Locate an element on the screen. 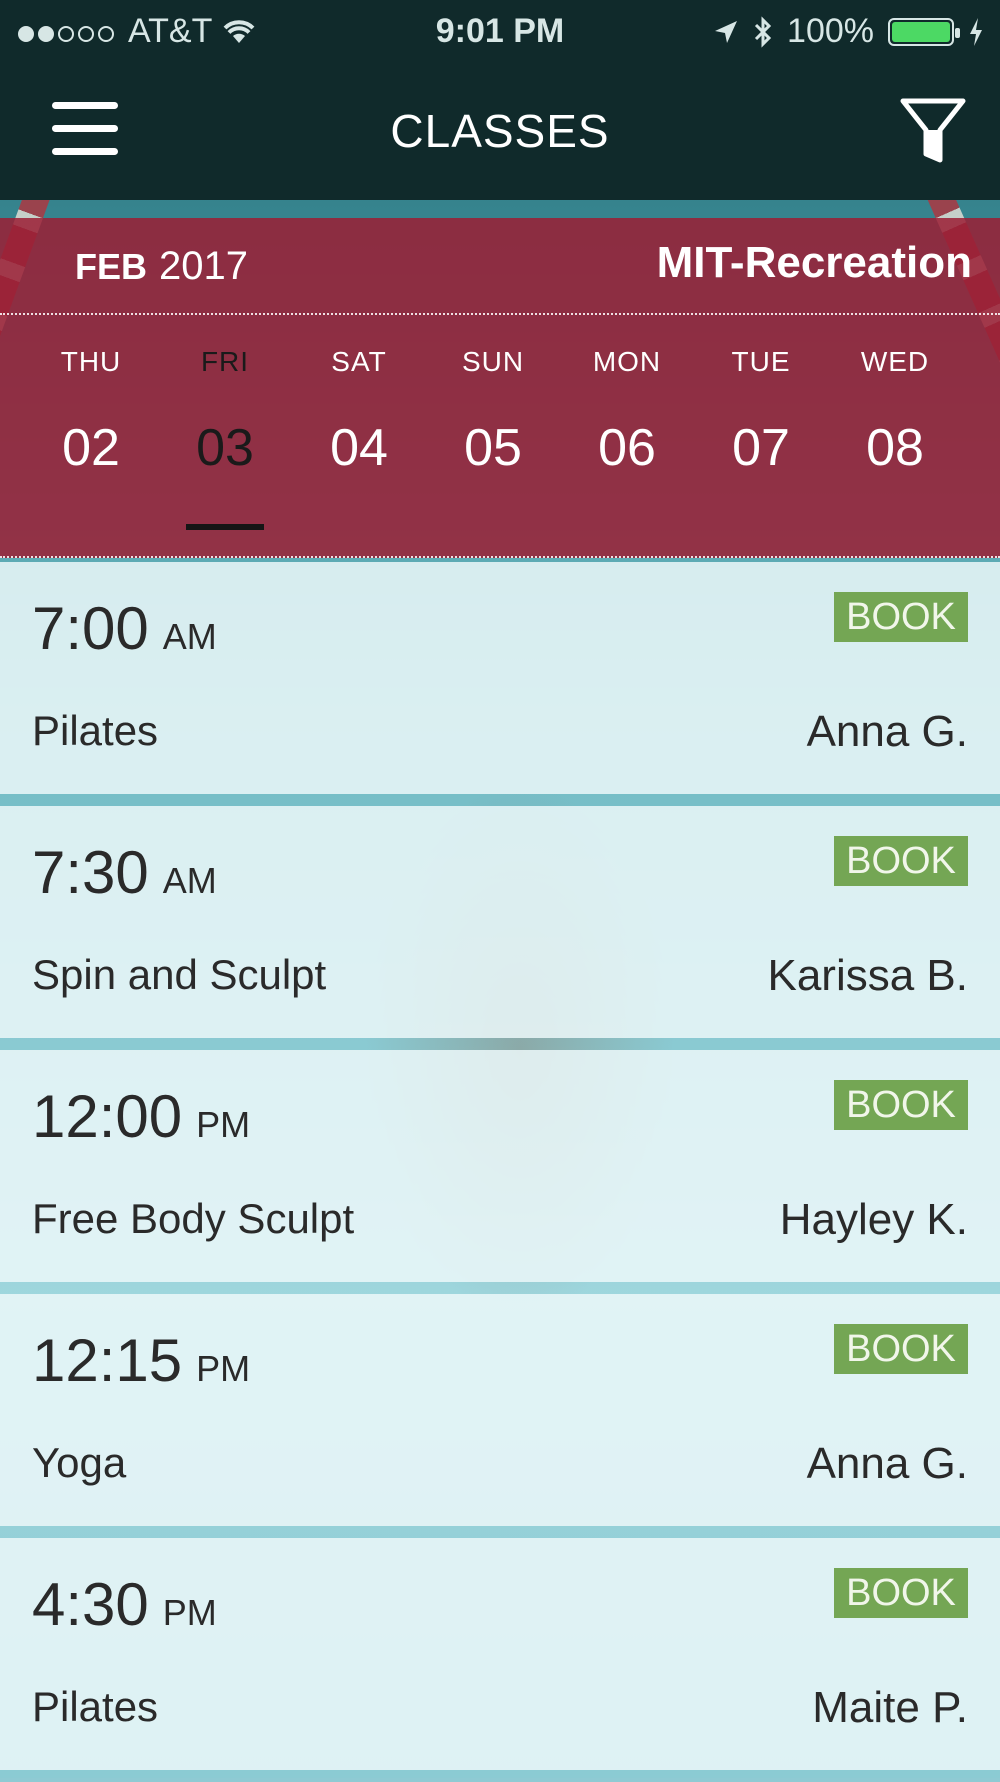  day-number: 06 is located at coordinates (627, 448).